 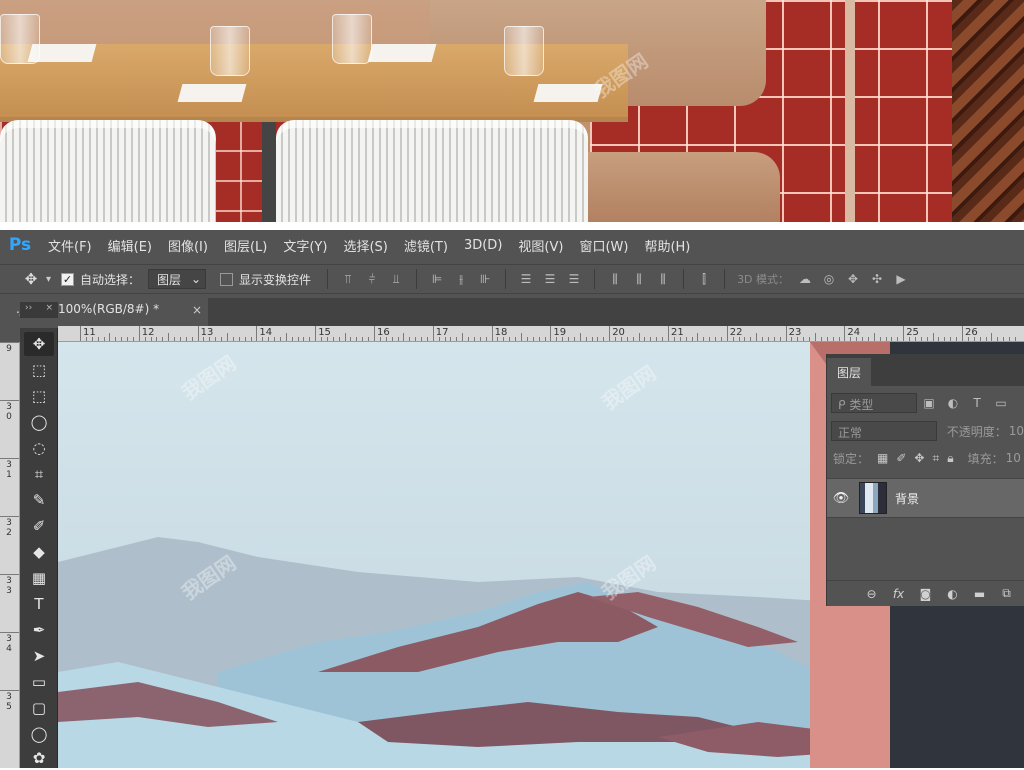 I want to click on menu-image: 图像(I), so click(x=188, y=245).